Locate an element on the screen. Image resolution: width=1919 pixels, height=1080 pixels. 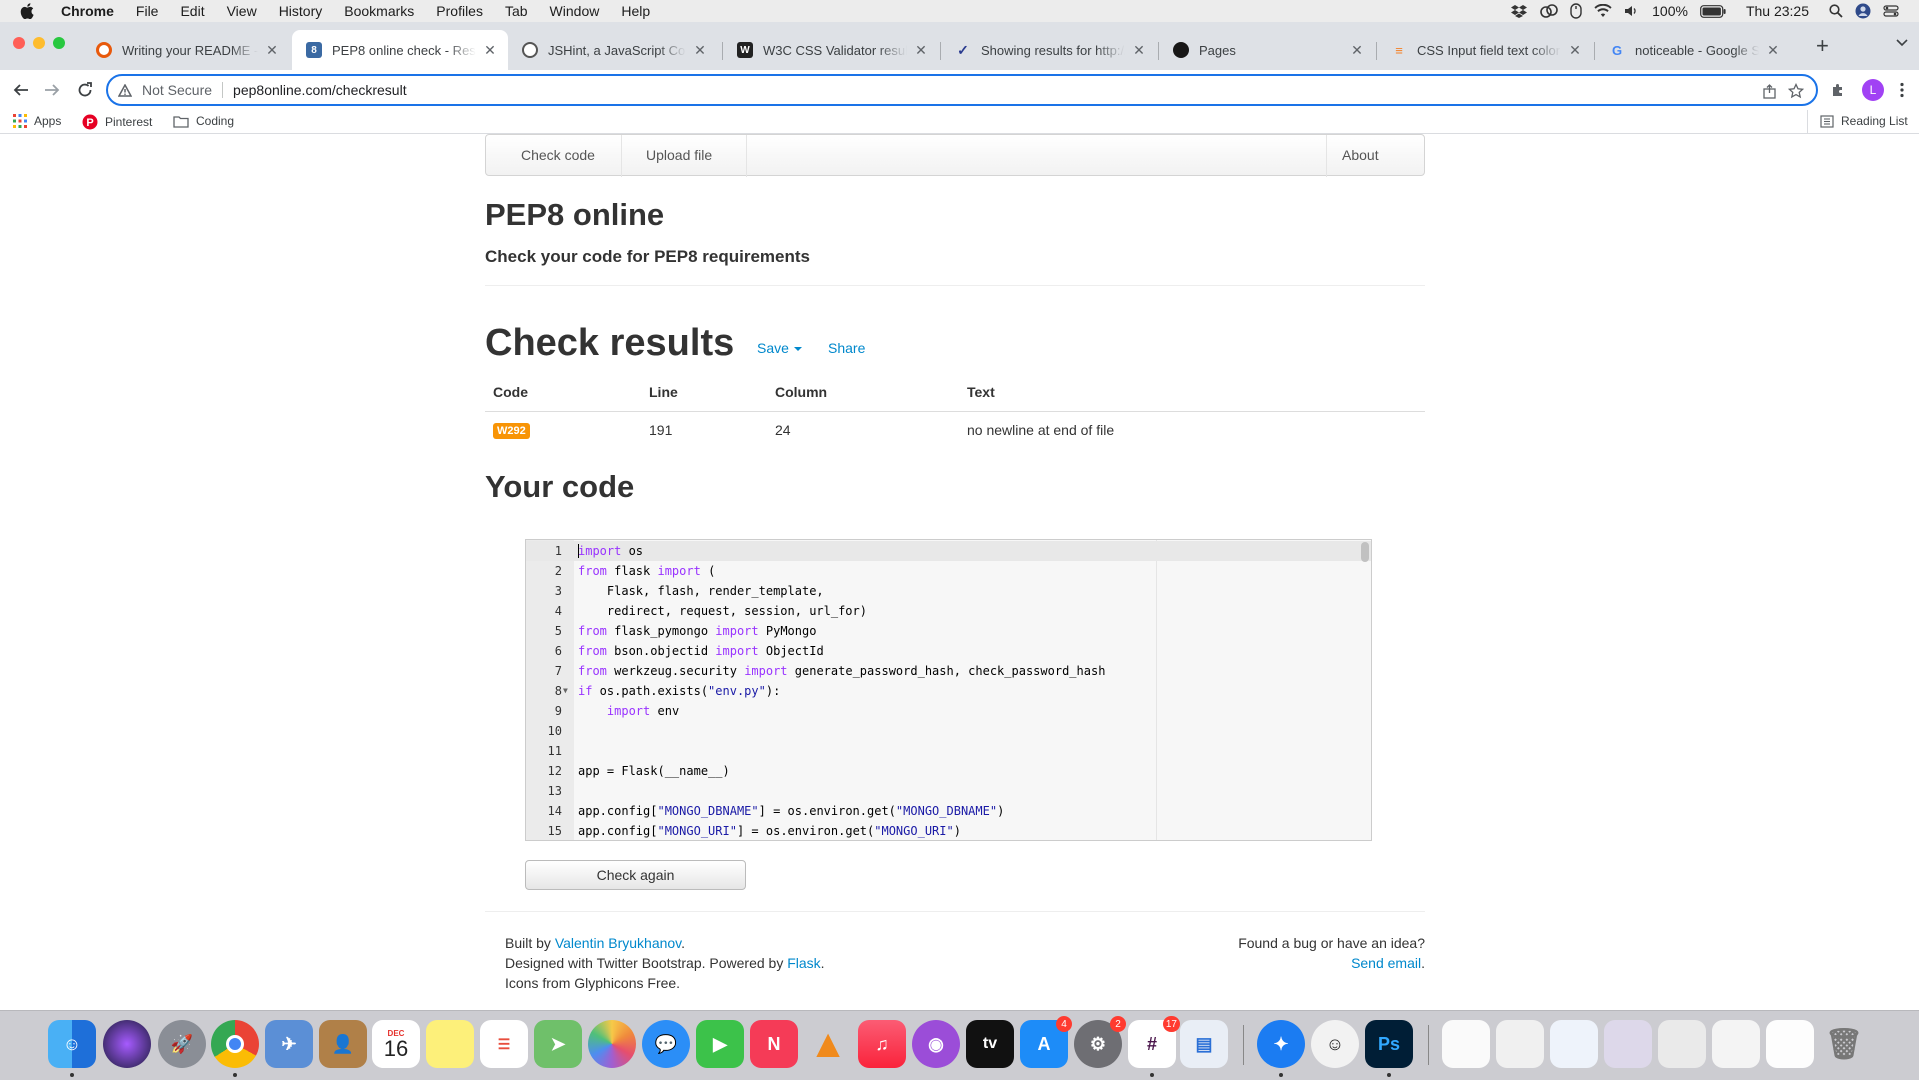
menu-edit: Edit is located at coordinates (192, 11).